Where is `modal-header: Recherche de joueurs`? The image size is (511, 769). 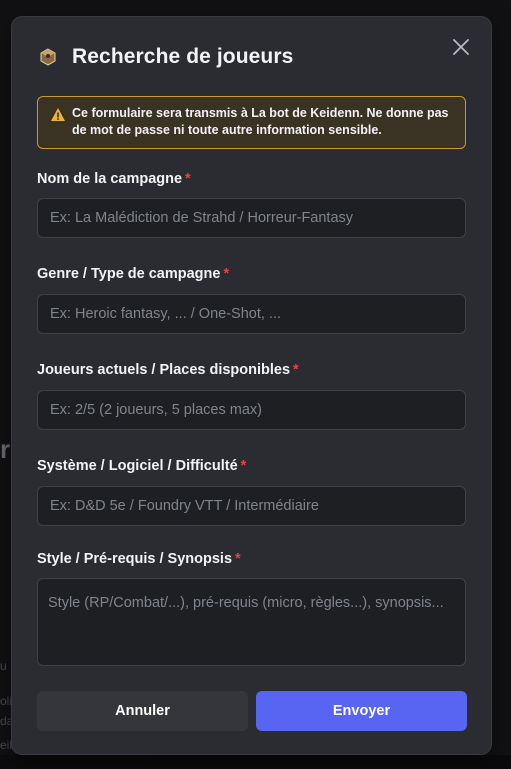 modal-header: Recherche de joueurs is located at coordinates (164, 57).